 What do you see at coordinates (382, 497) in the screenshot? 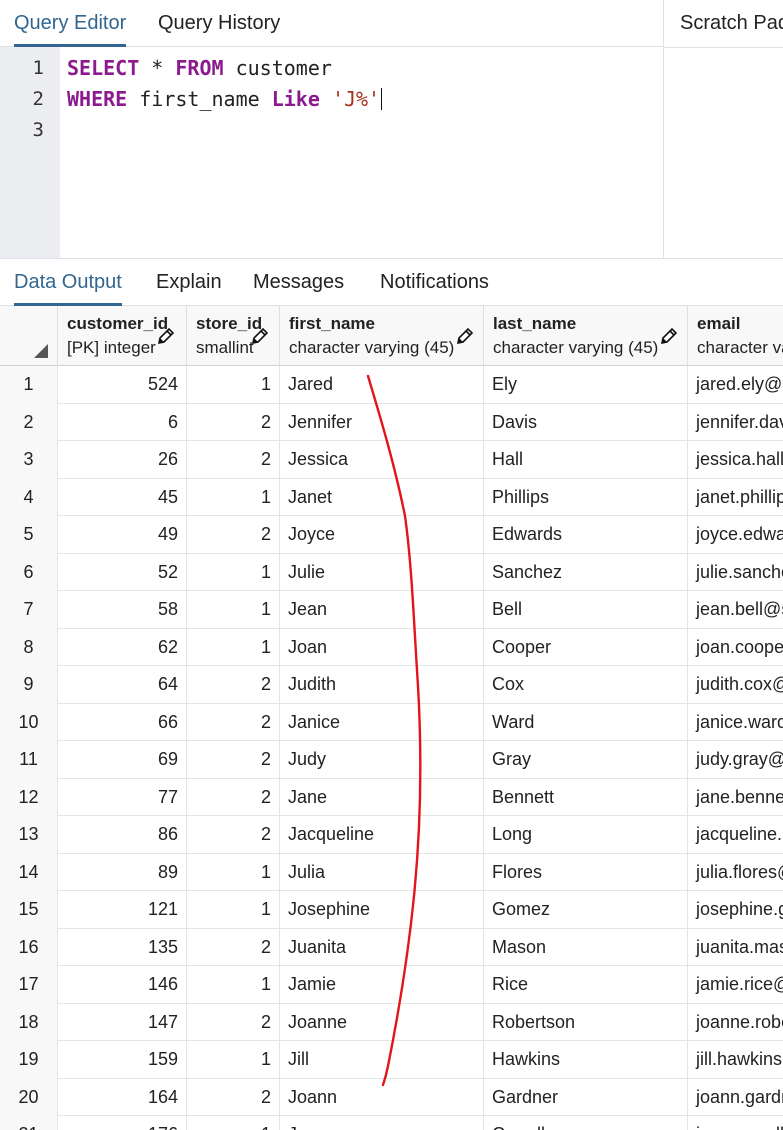
I see `cell-first-name: Janet` at bounding box center [382, 497].